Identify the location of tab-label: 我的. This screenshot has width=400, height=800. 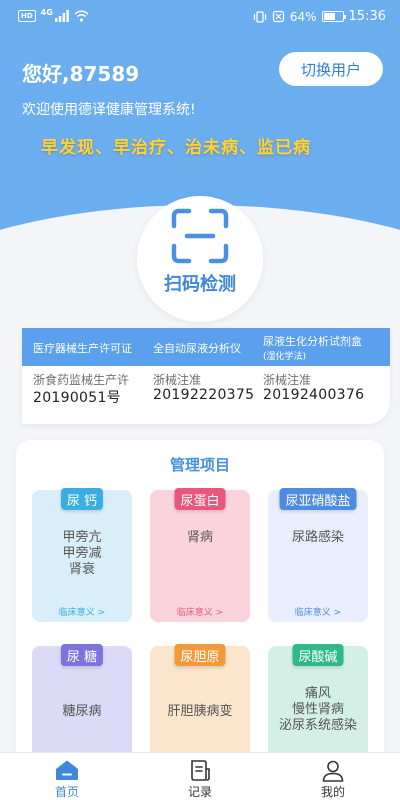
(332, 792).